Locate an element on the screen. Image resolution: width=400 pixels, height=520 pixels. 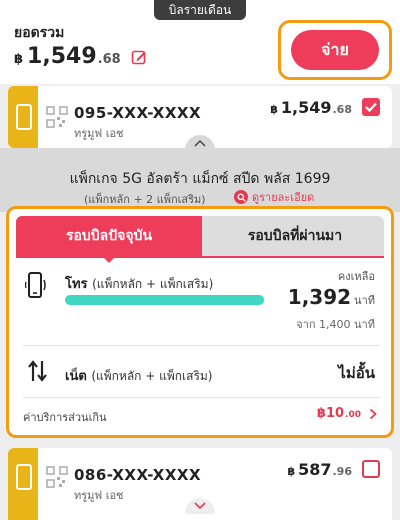
total-amount-main: 1,549 is located at coordinates (62, 56).